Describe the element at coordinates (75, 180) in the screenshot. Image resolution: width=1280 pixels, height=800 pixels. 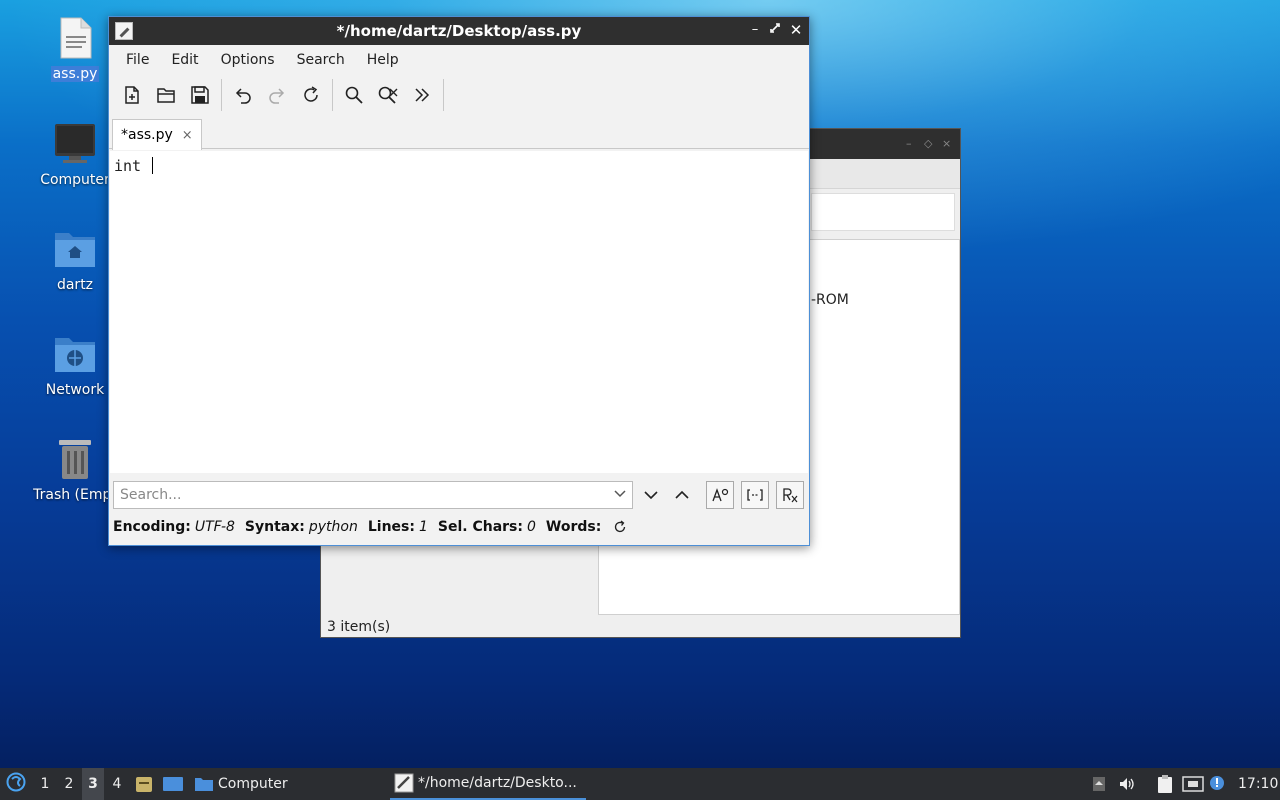
I see `desktop-icon-label: Computer` at that location.